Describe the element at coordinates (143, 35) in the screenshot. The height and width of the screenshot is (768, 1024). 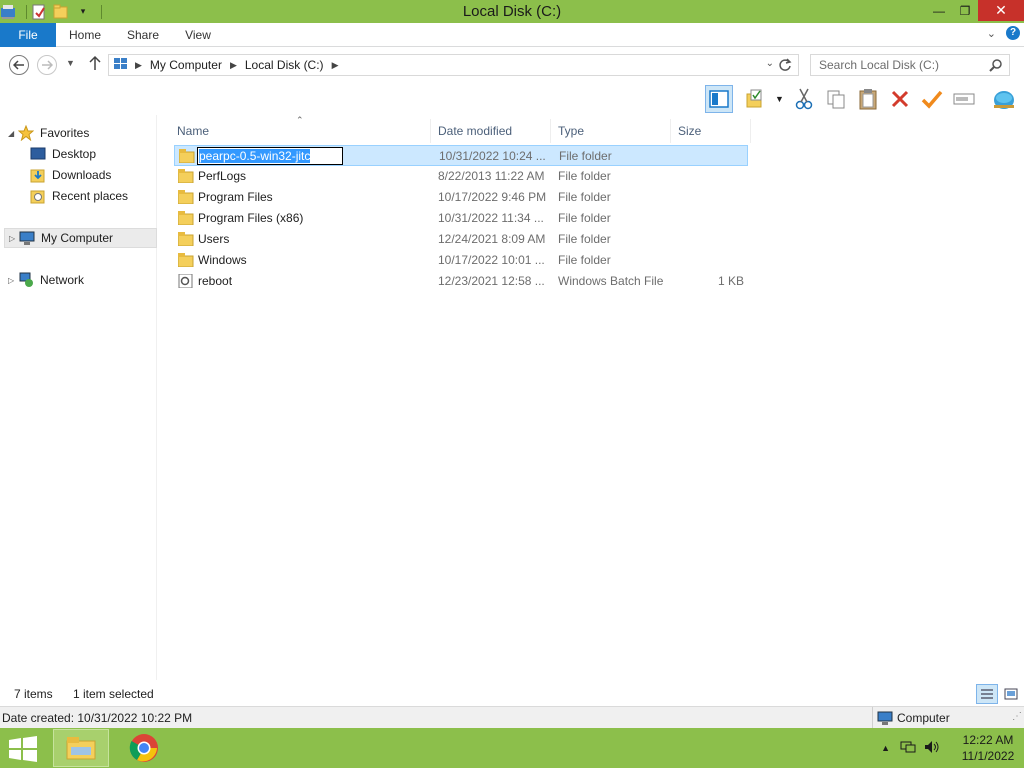
I see `tab-share: Share` at that location.